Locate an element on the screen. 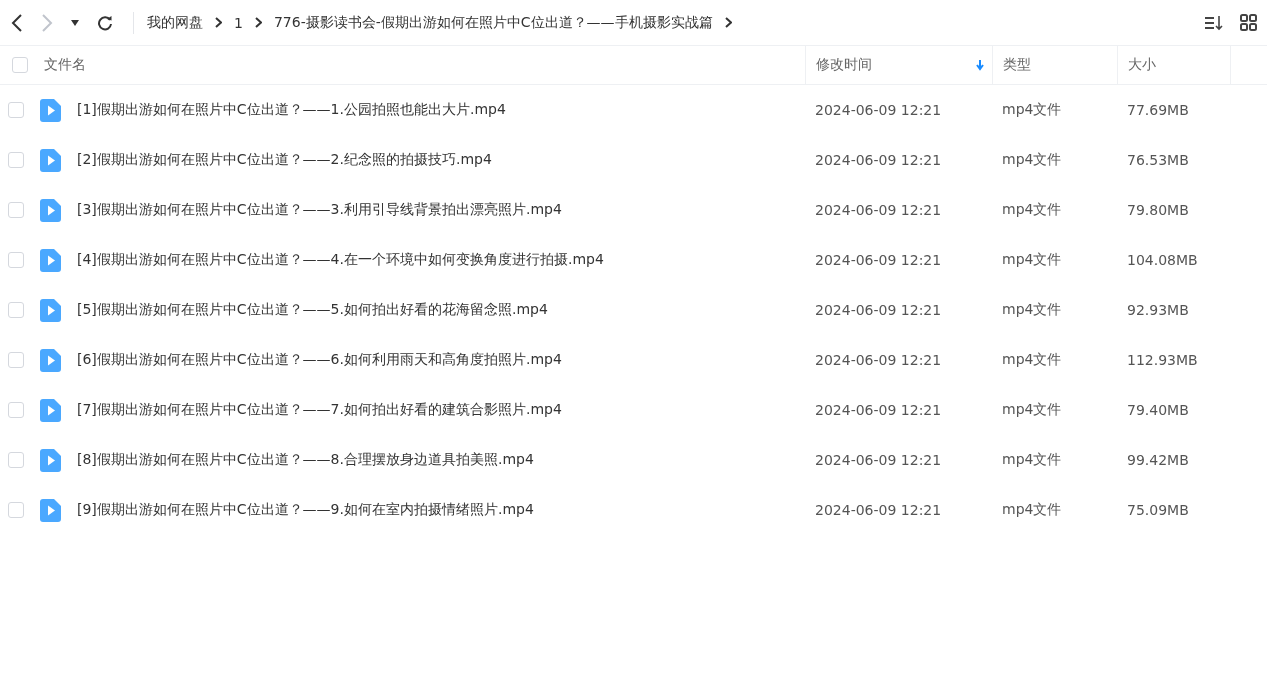 The width and height of the screenshot is (1267, 700). sort-icon is located at coordinates (1214, 22).